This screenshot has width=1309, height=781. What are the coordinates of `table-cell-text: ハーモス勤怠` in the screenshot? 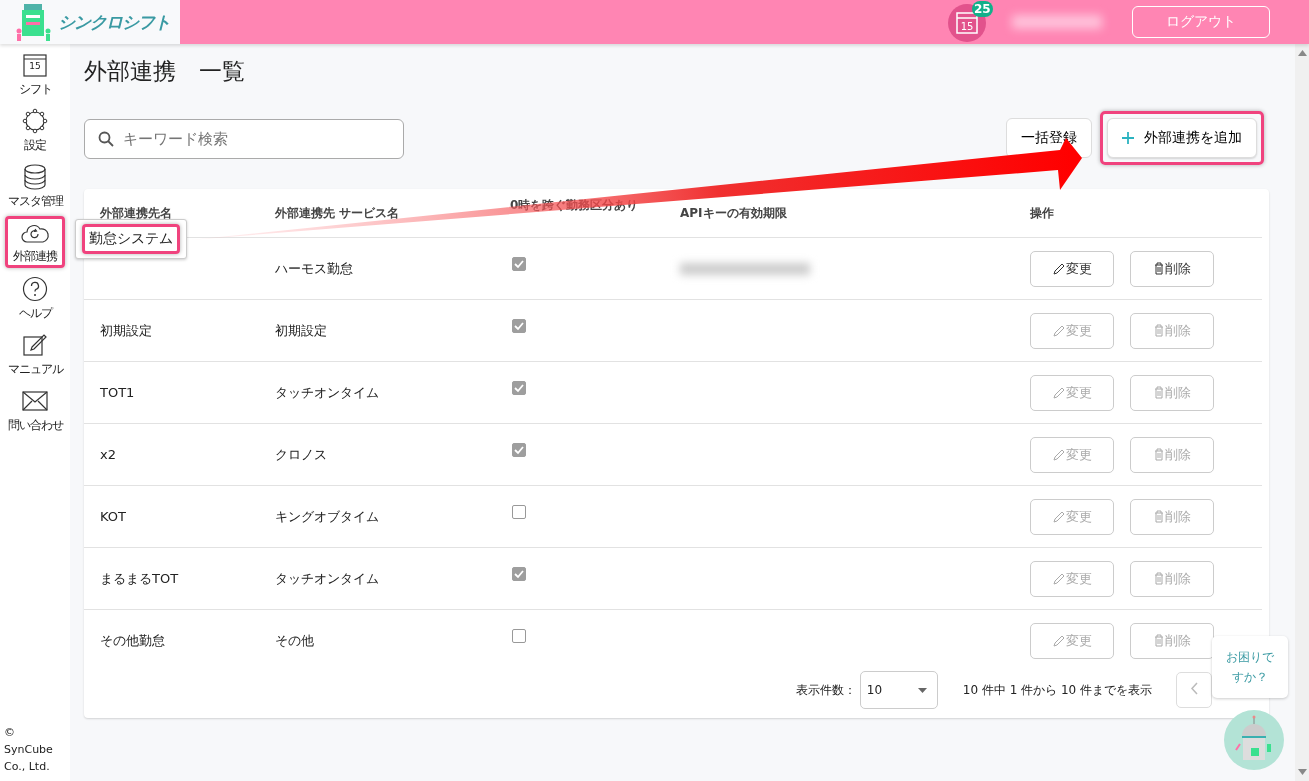 It's located at (314, 268).